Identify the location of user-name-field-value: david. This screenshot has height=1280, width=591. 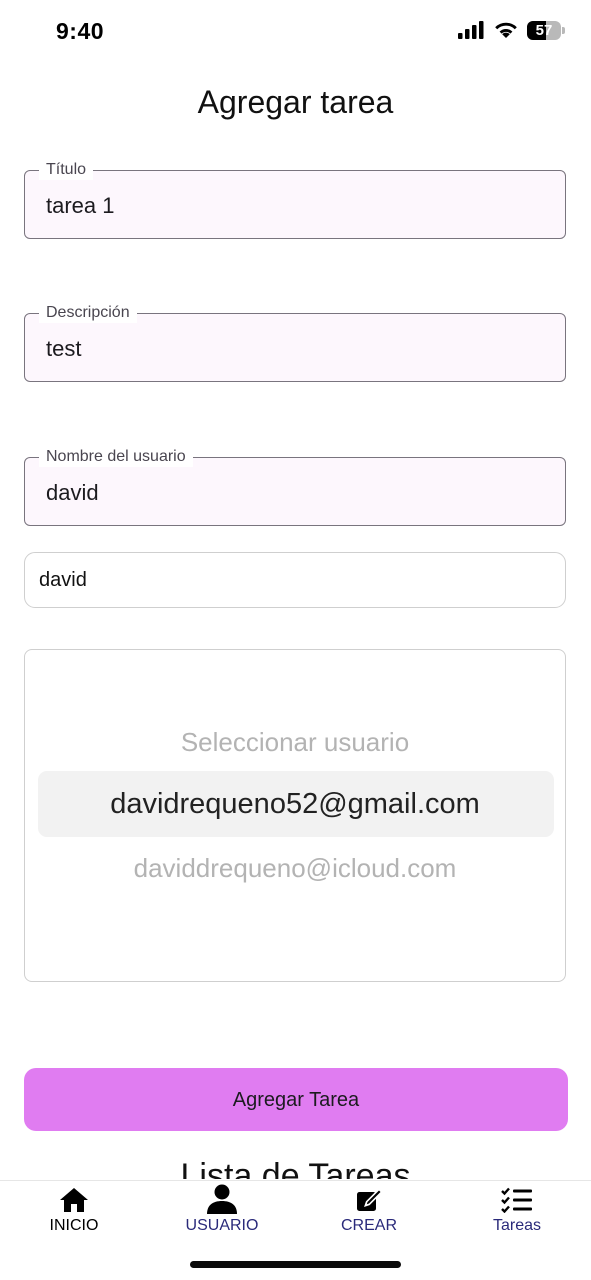
(72, 492).